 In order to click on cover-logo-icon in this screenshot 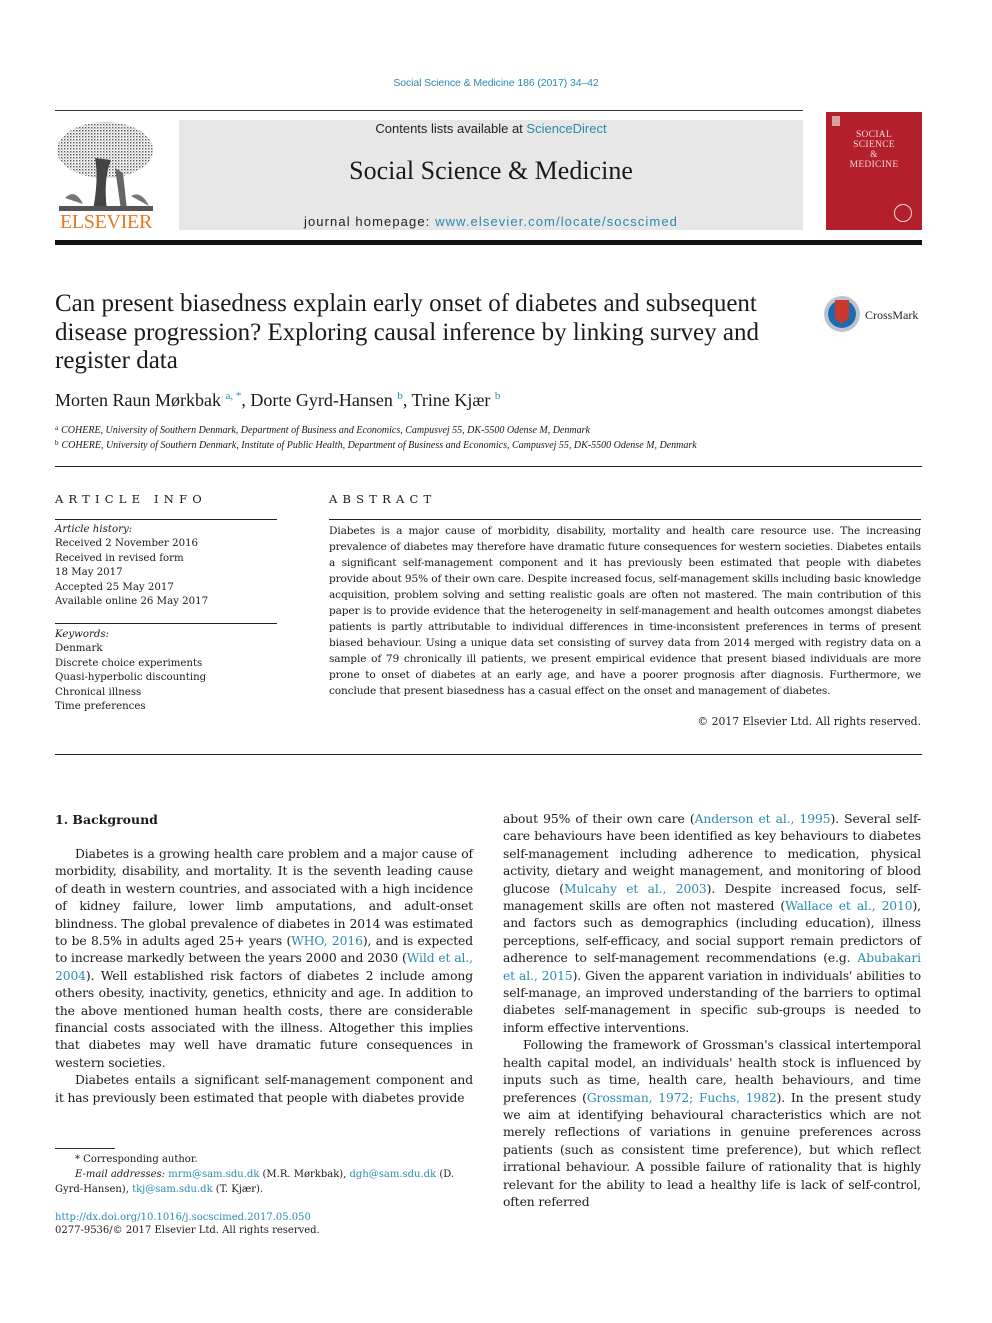, I will do `click(836, 121)`.